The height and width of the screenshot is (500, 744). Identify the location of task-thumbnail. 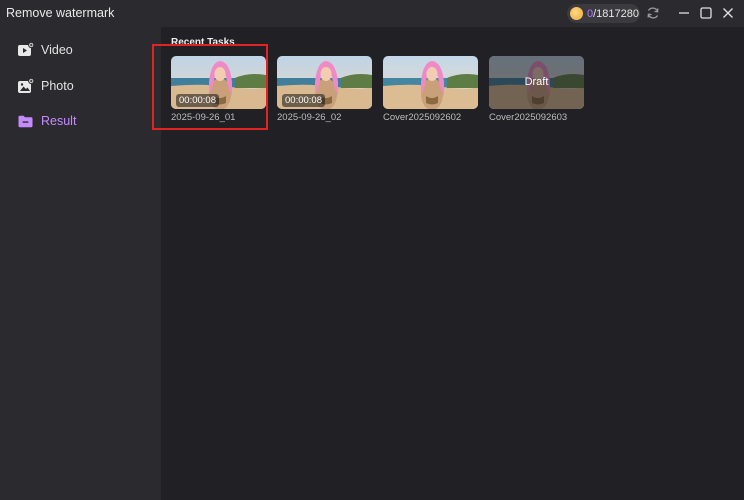
(430, 82).